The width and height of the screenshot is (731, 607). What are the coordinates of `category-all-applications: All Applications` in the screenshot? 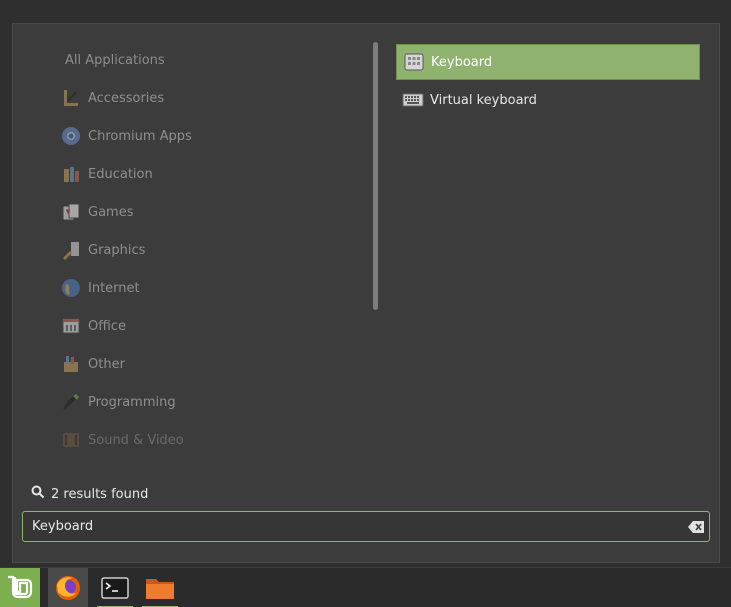 It's located at (209, 60).